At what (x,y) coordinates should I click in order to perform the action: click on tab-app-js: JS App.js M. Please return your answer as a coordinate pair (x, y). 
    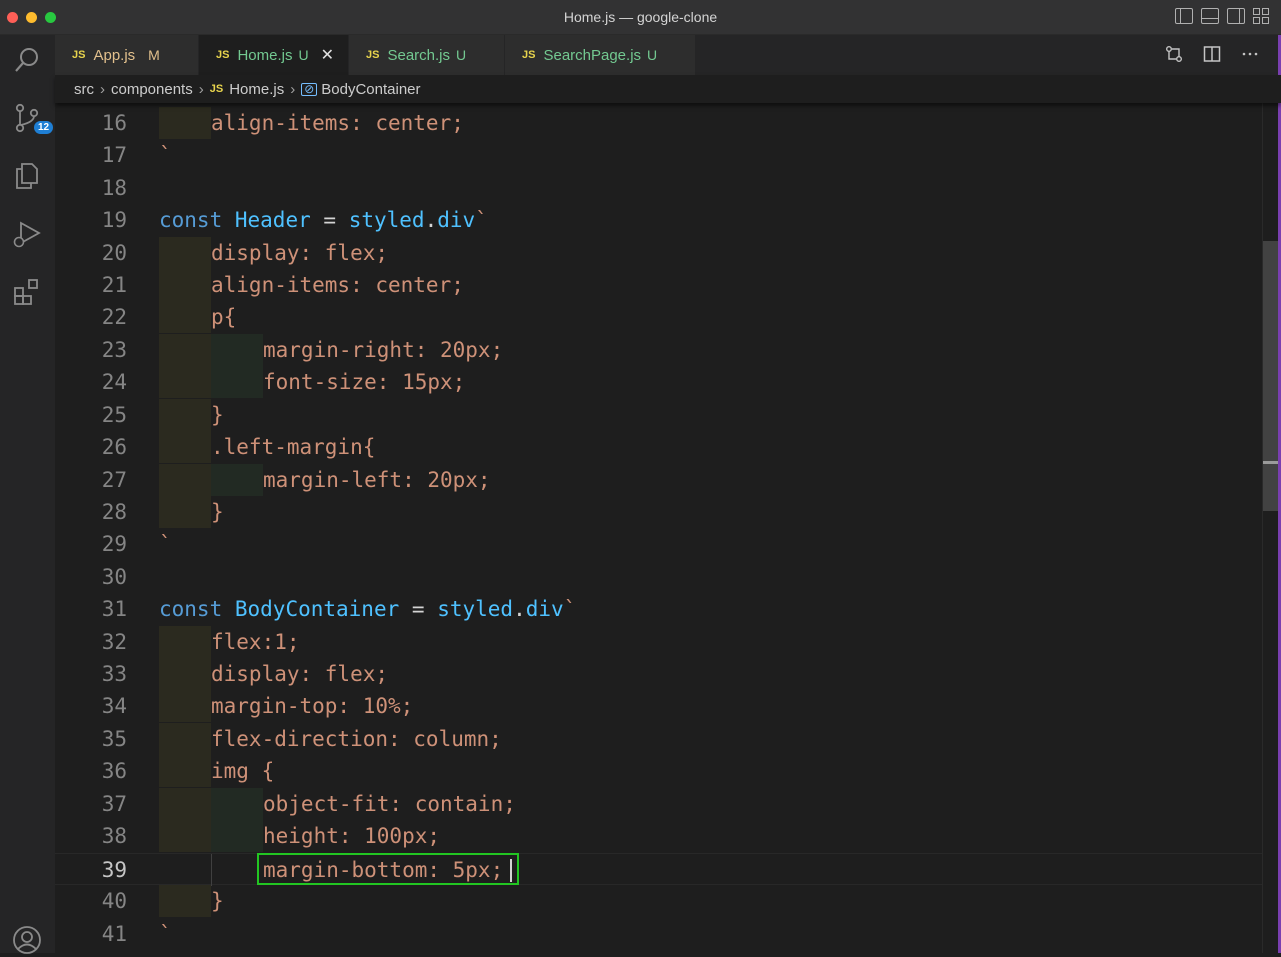
    Looking at the image, I should click on (127, 55).